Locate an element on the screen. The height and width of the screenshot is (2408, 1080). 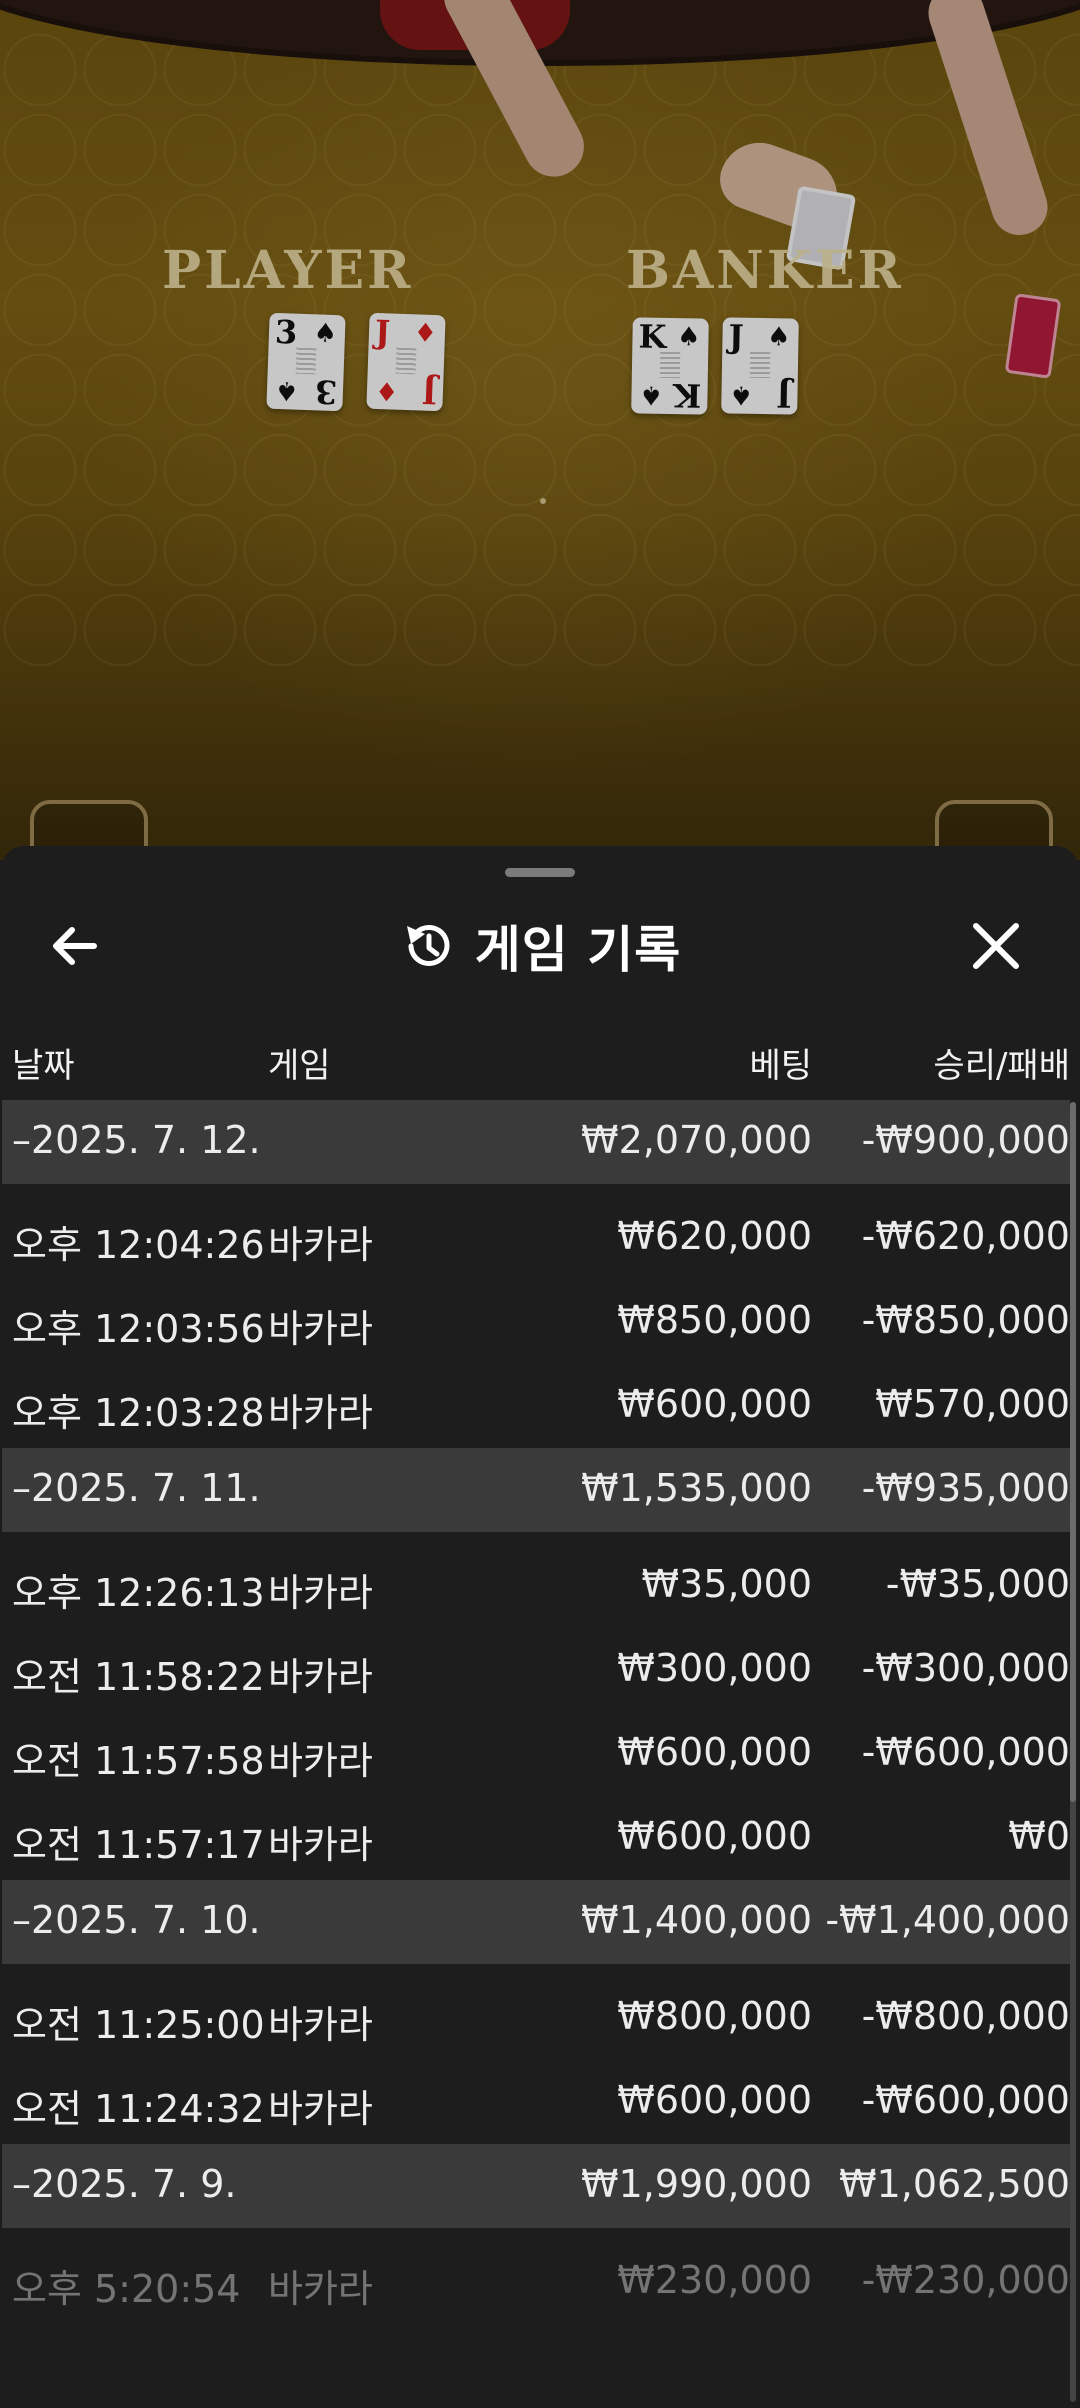
column-header-date: 날짜 is located at coordinates (43, 1066).